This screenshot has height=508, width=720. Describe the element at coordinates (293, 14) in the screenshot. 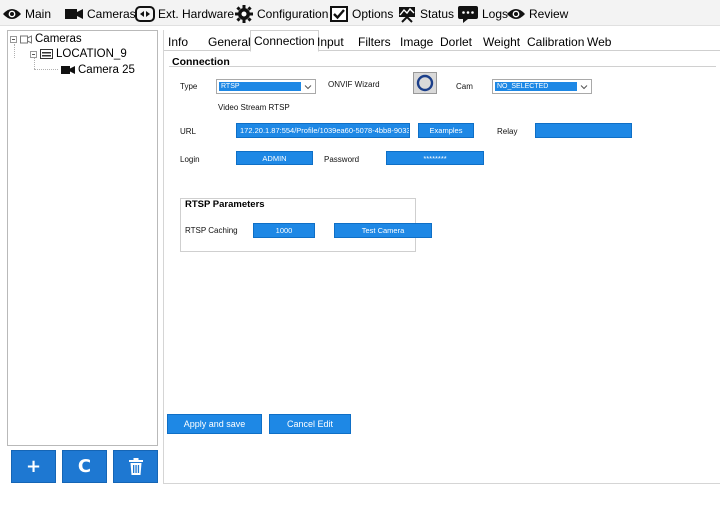

I see `menu-configuration-label: Configuration` at that location.